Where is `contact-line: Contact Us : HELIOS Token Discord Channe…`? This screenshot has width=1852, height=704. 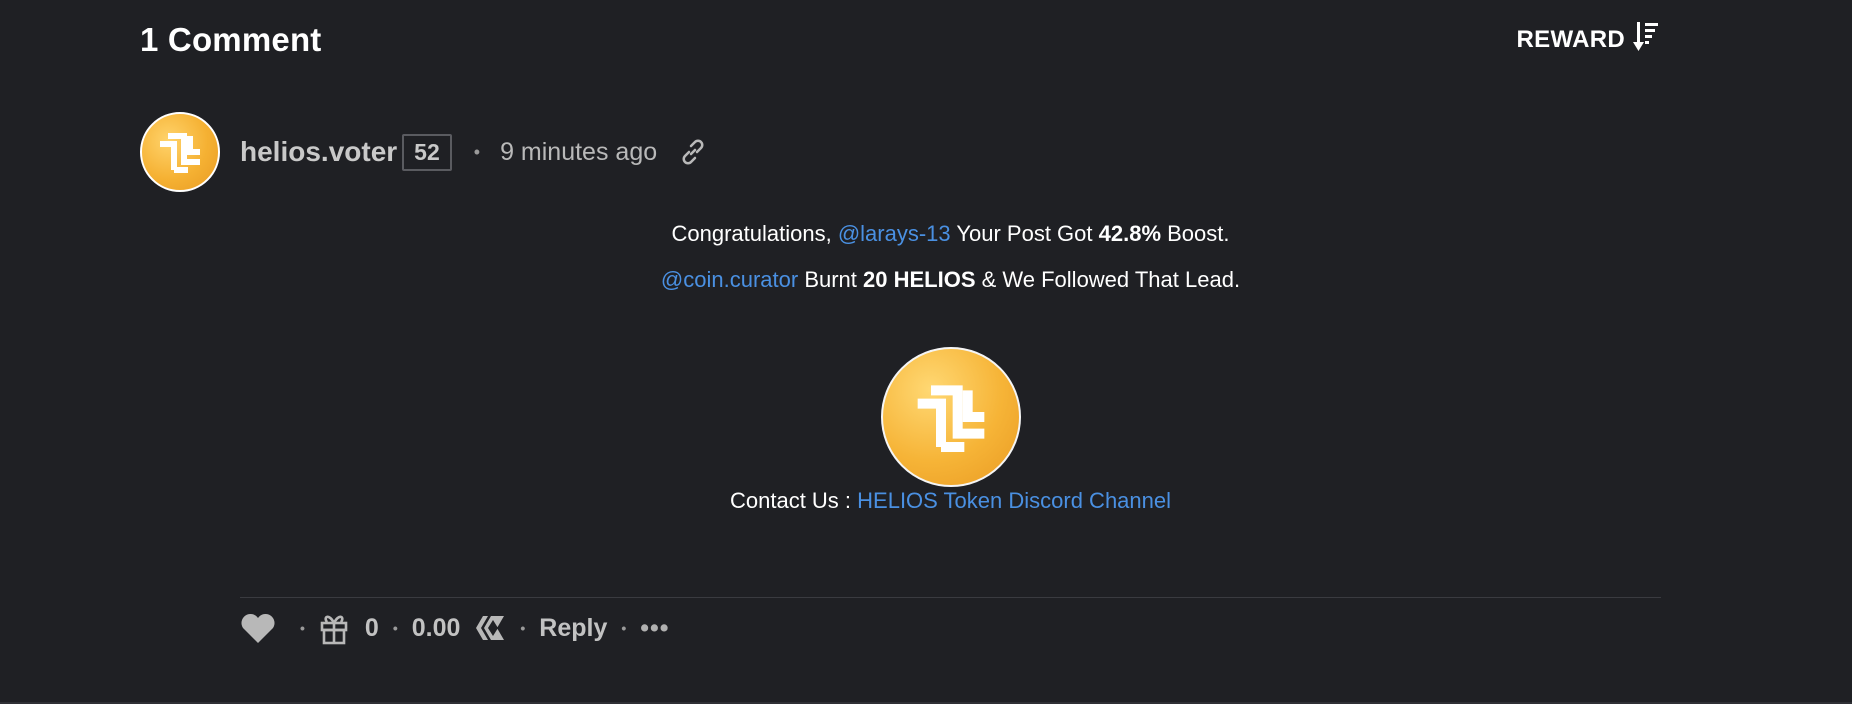 contact-line: Contact Us : HELIOS Token Discord Channe… is located at coordinates (950, 501).